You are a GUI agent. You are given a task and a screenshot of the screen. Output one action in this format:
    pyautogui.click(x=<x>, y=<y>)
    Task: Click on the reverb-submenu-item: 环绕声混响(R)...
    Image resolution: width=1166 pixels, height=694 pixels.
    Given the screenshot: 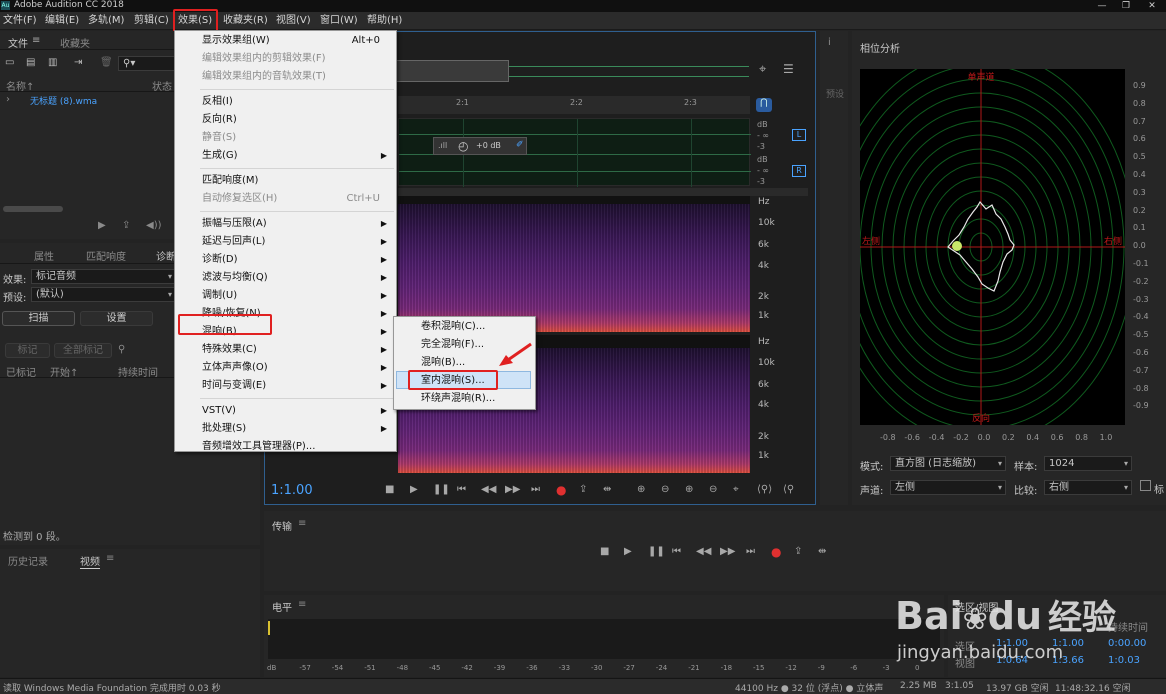 What is the action you would take?
    pyautogui.click(x=464, y=399)
    